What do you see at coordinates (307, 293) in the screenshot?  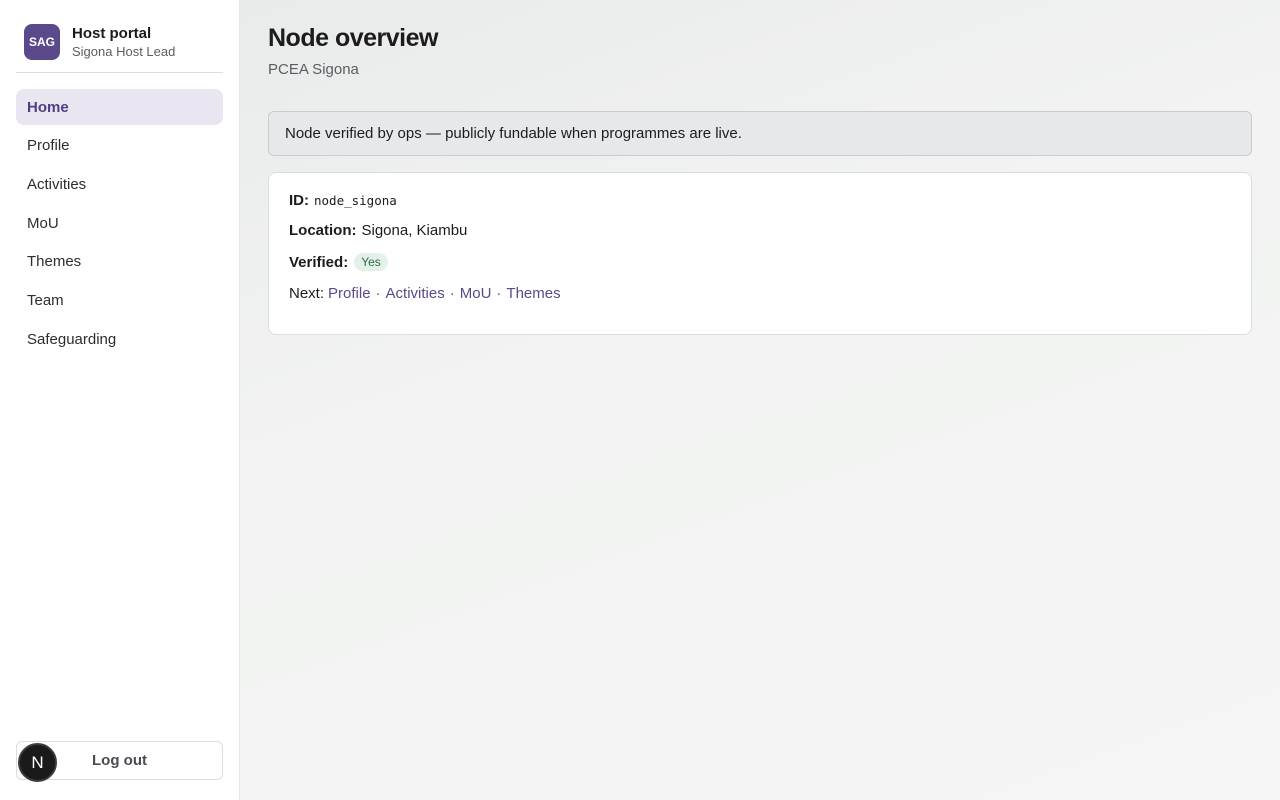 I see `next-label: Next:` at bounding box center [307, 293].